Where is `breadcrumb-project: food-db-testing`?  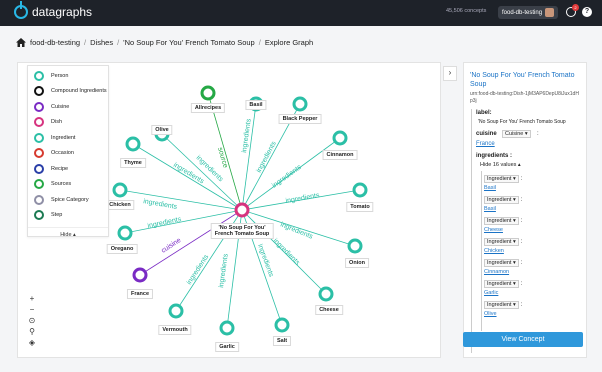 breadcrumb-project: food-db-testing is located at coordinates (55, 42).